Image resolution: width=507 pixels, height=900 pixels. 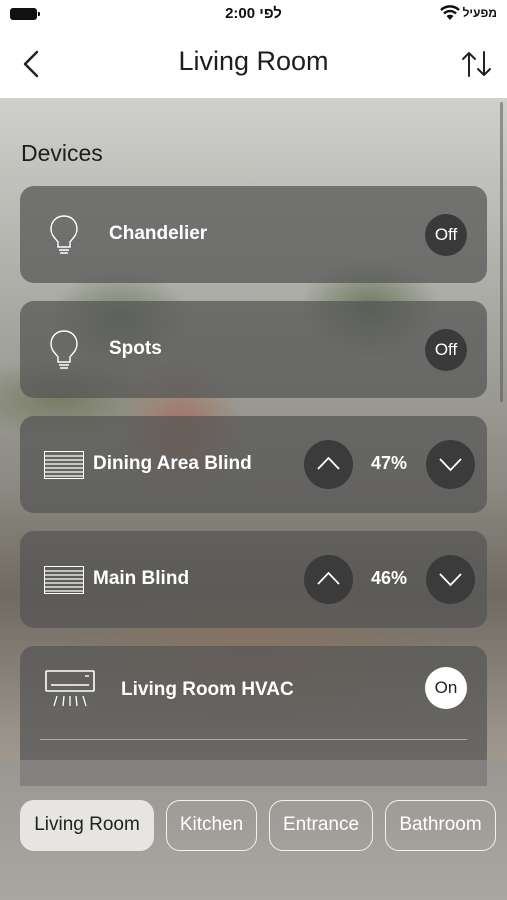 What do you see at coordinates (207, 689) in the screenshot?
I see `device-name: Living Room HVAC` at bounding box center [207, 689].